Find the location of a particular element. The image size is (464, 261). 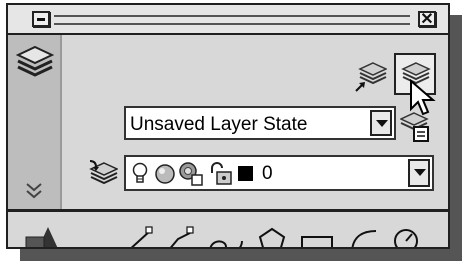

freeze-thaw-icon is located at coordinates (165, 174).